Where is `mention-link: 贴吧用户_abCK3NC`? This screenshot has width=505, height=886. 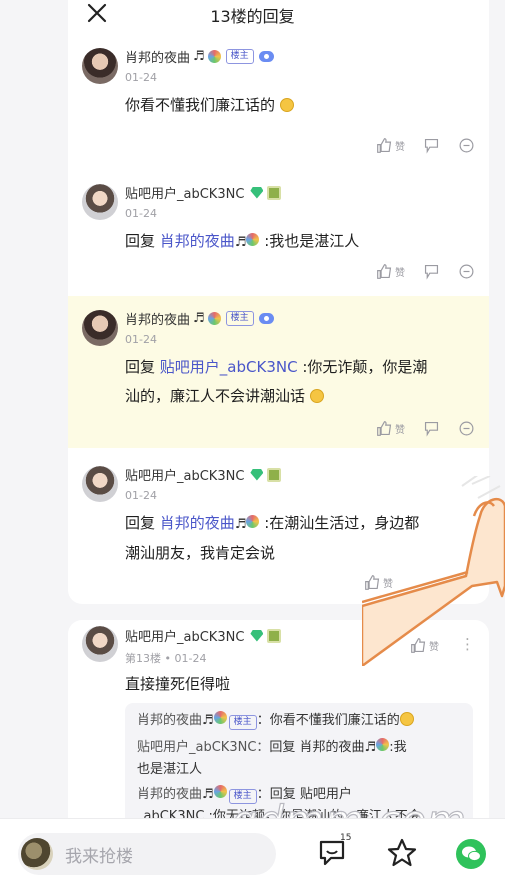
mention-link: 贴吧用户_abCK3NC is located at coordinates (229, 367).